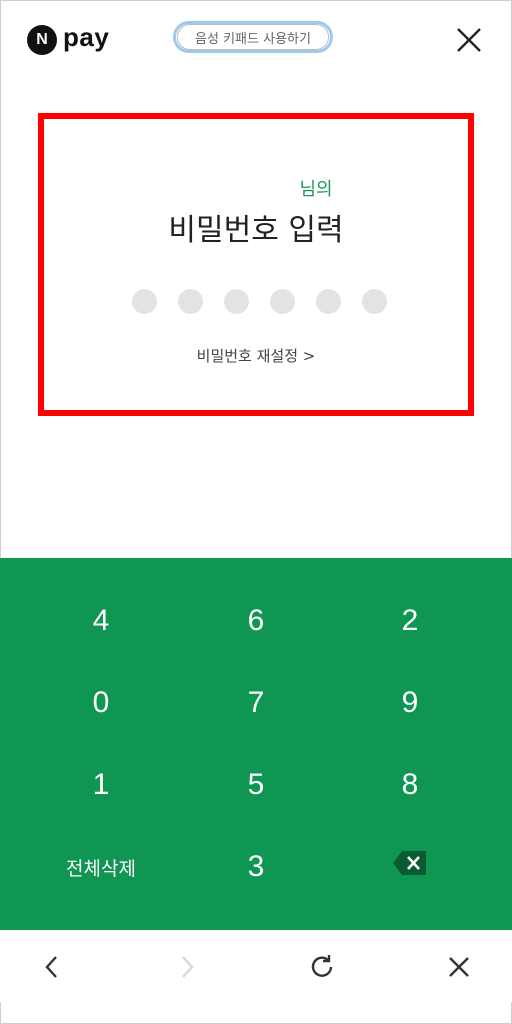  Describe the element at coordinates (101, 867) in the screenshot. I see `clear-all-button: 전체삭제` at that location.